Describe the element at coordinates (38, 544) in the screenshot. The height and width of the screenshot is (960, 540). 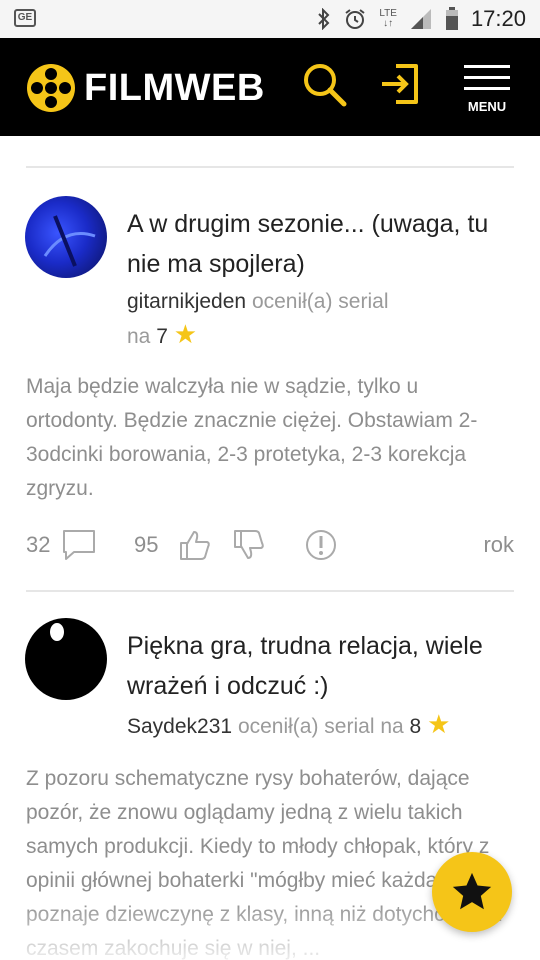
I see `comment-count: 32` at that location.